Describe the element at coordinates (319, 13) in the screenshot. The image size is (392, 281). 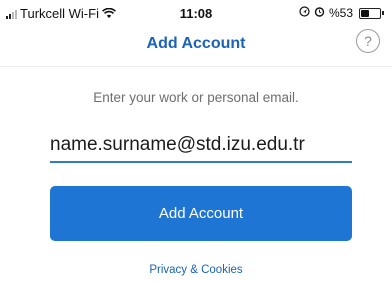
I see `alarm-icon` at that location.